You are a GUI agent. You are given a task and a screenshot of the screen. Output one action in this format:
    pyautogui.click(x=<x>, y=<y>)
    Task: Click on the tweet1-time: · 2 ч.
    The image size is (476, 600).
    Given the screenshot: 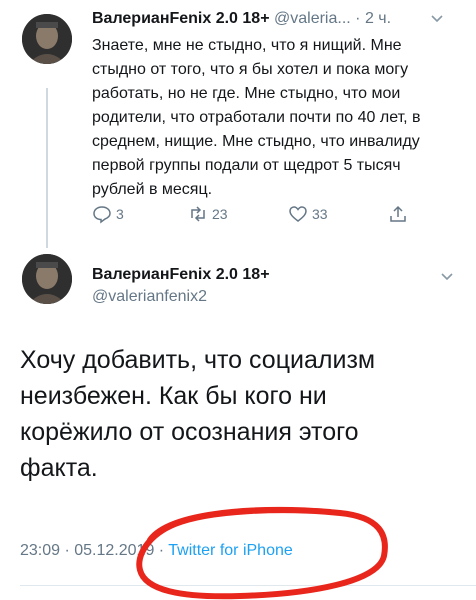 What is the action you would take?
    pyautogui.click(x=373, y=18)
    